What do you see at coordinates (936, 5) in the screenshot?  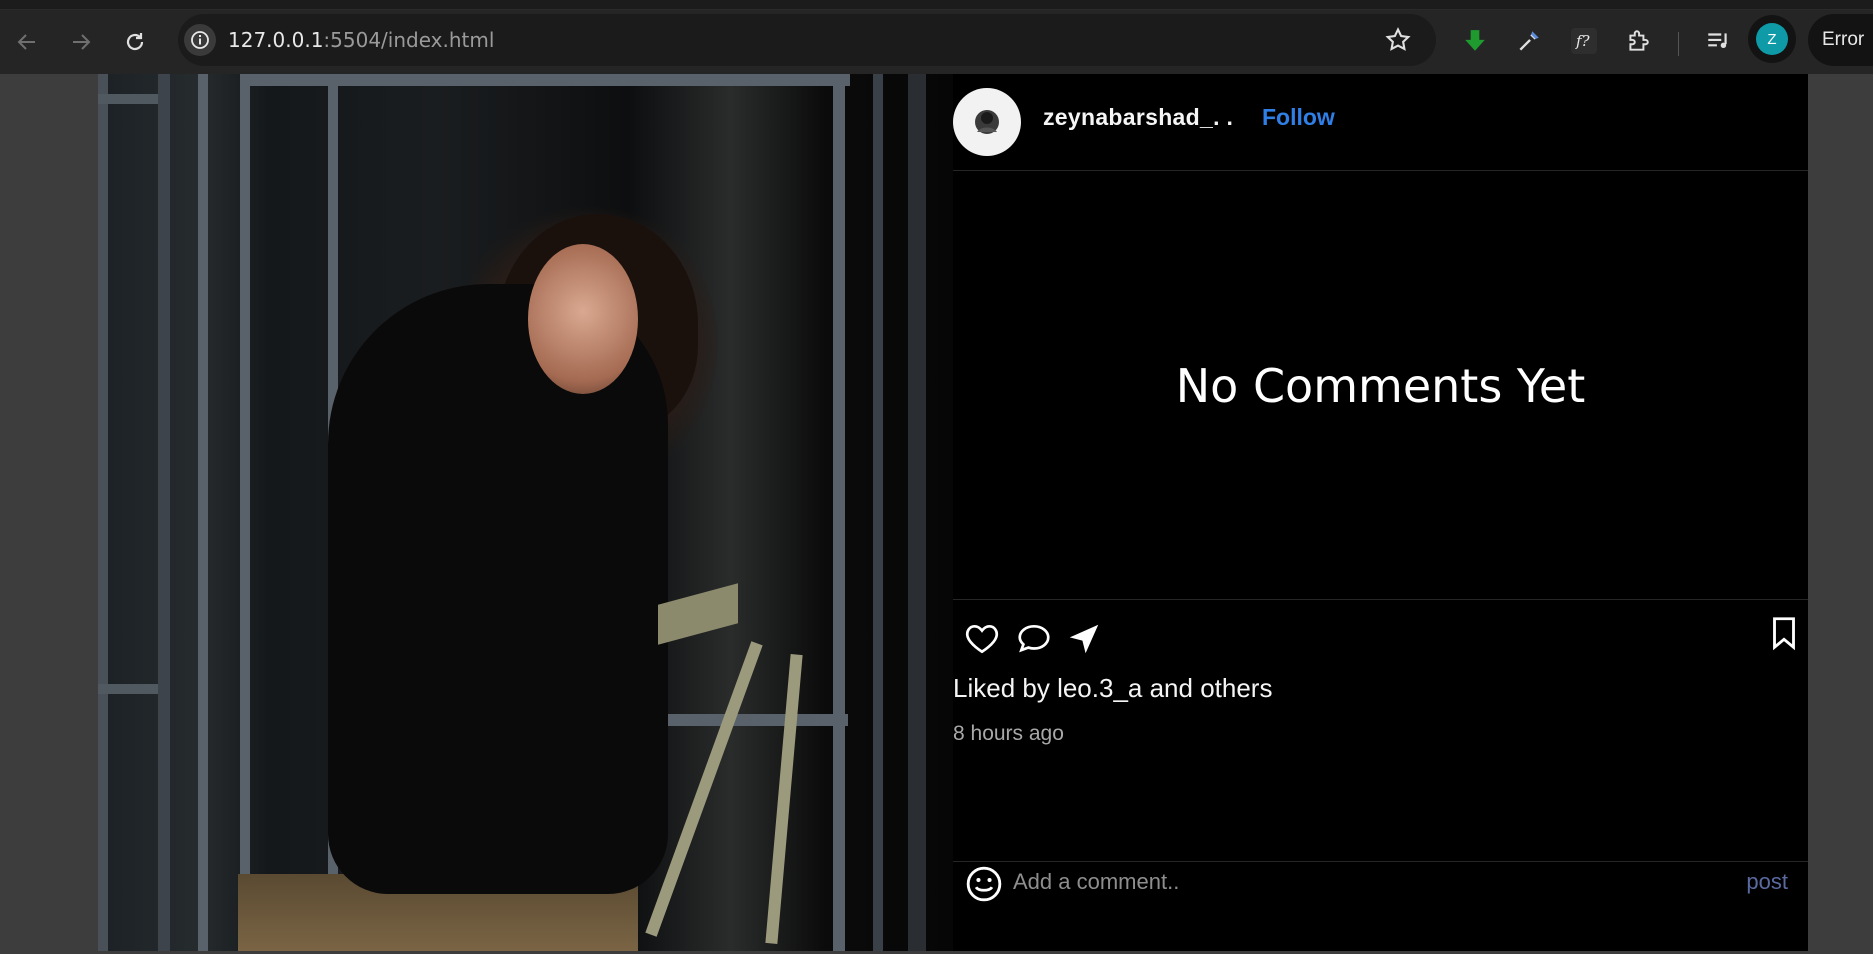 I see `window-top-edge` at bounding box center [936, 5].